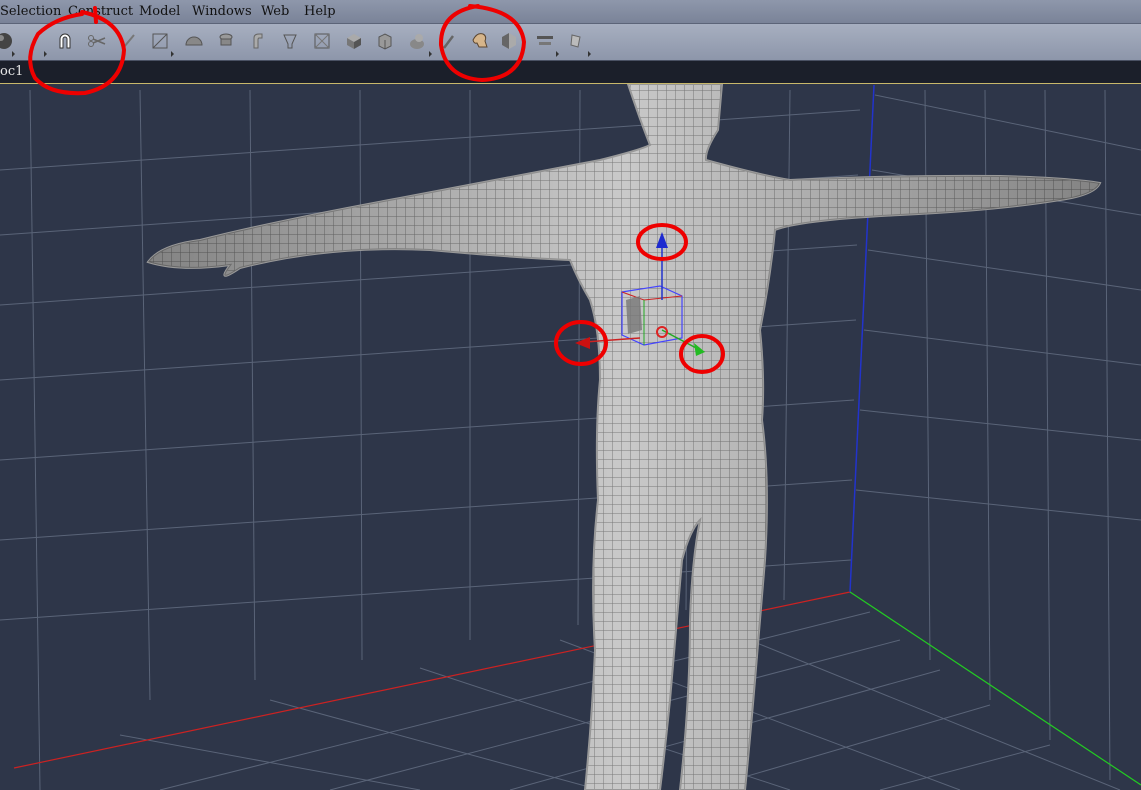 This screenshot has width=1141, height=790. What do you see at coordinates (30, 11) in the screenshot?
I see `menu-selection: Selection` at bounding box center [30, 11].